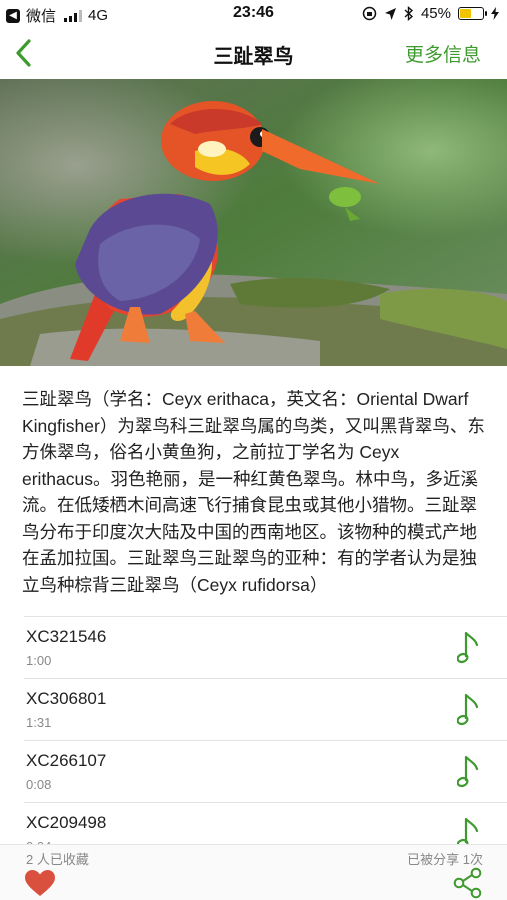  Describe the element at coordinates (435, 13) in the screenshot. I see `battery-percent: 45%` at that location.